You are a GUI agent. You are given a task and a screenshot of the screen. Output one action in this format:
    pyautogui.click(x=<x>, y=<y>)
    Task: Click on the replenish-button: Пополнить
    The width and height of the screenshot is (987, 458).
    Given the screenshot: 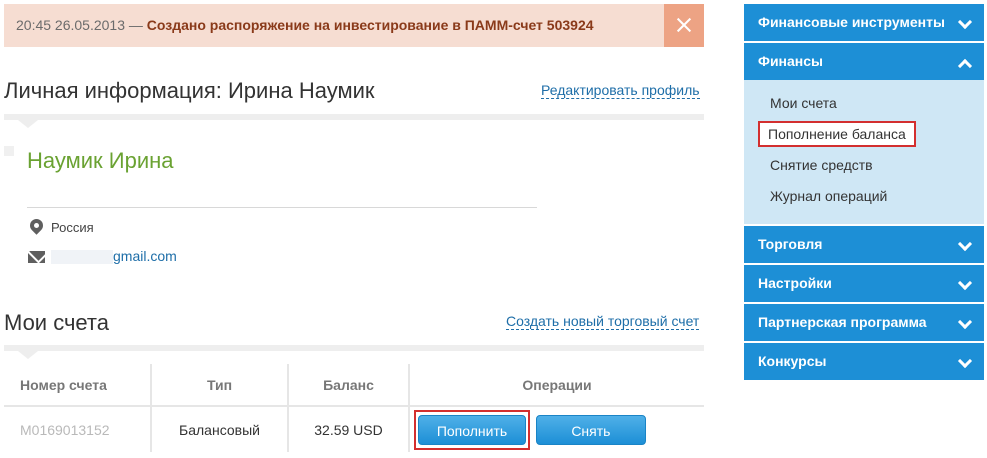 What is the action you would take?
    pyautogui.click(x=472, y=429)
    